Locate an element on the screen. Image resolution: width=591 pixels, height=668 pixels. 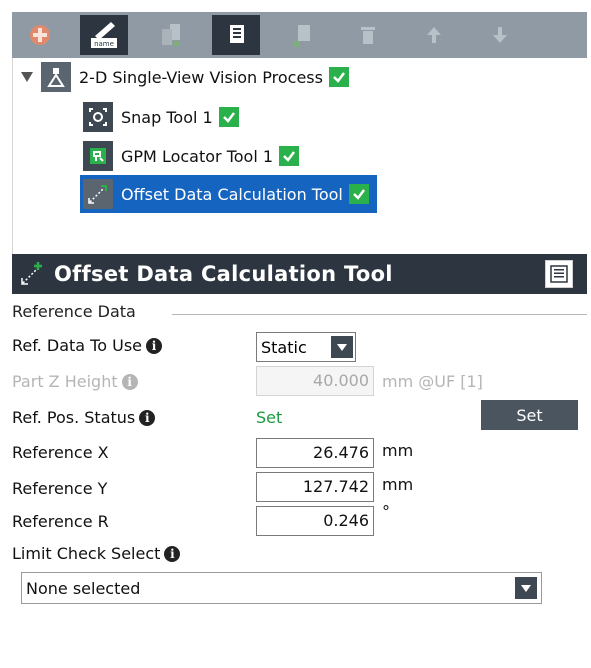
tree-item-label: Snap Tool 1 is located at coordinates (167, 117).